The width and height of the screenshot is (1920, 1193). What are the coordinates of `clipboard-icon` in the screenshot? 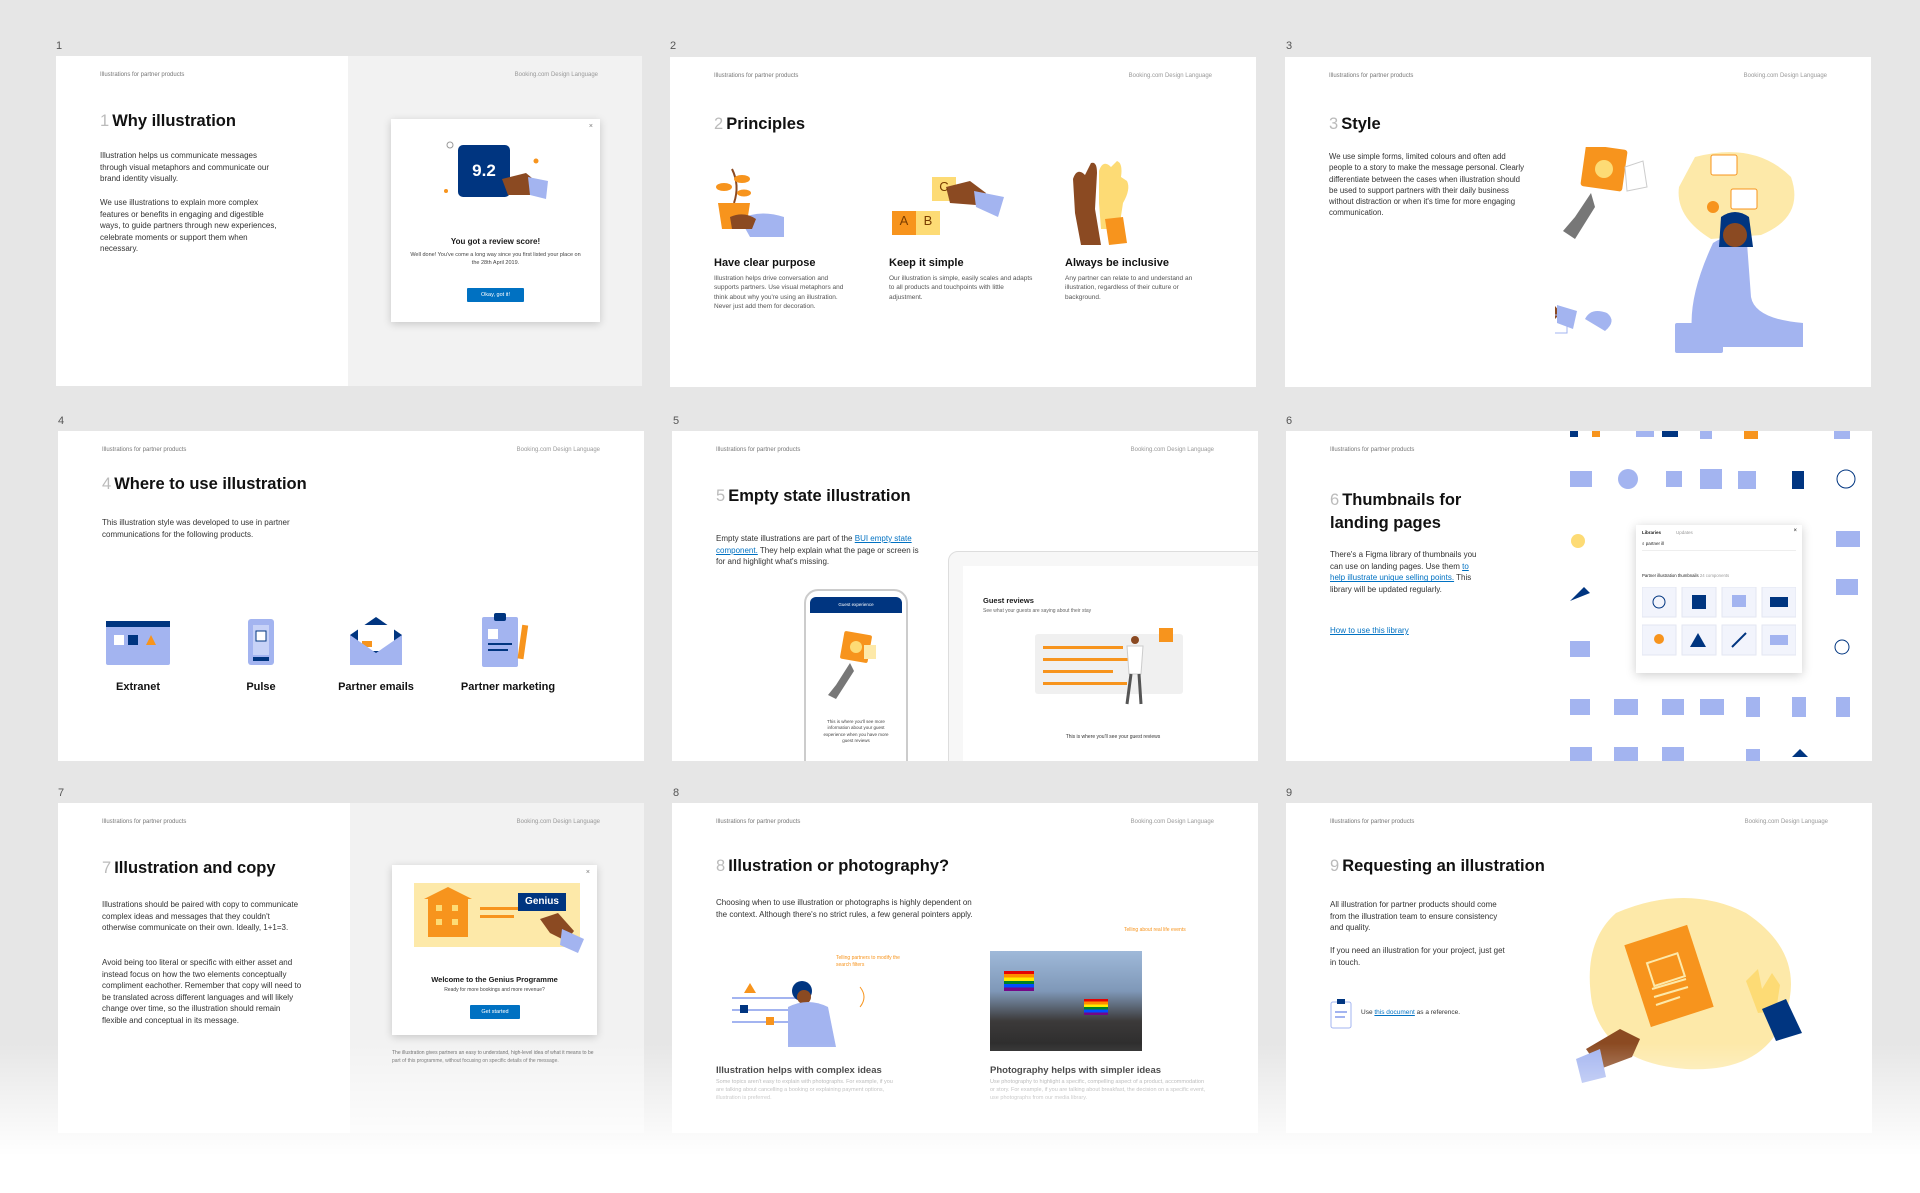 It's located at (1341, 1014).